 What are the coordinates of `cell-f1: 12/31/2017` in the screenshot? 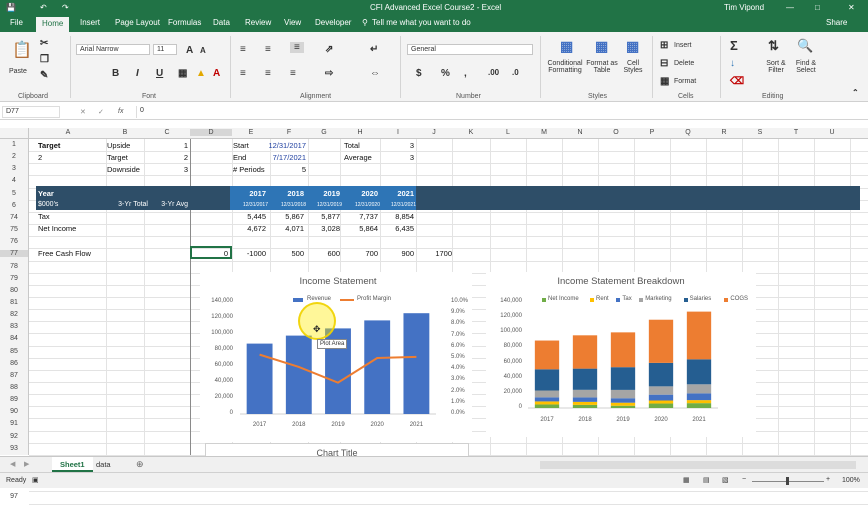 It's located at (283, 145).